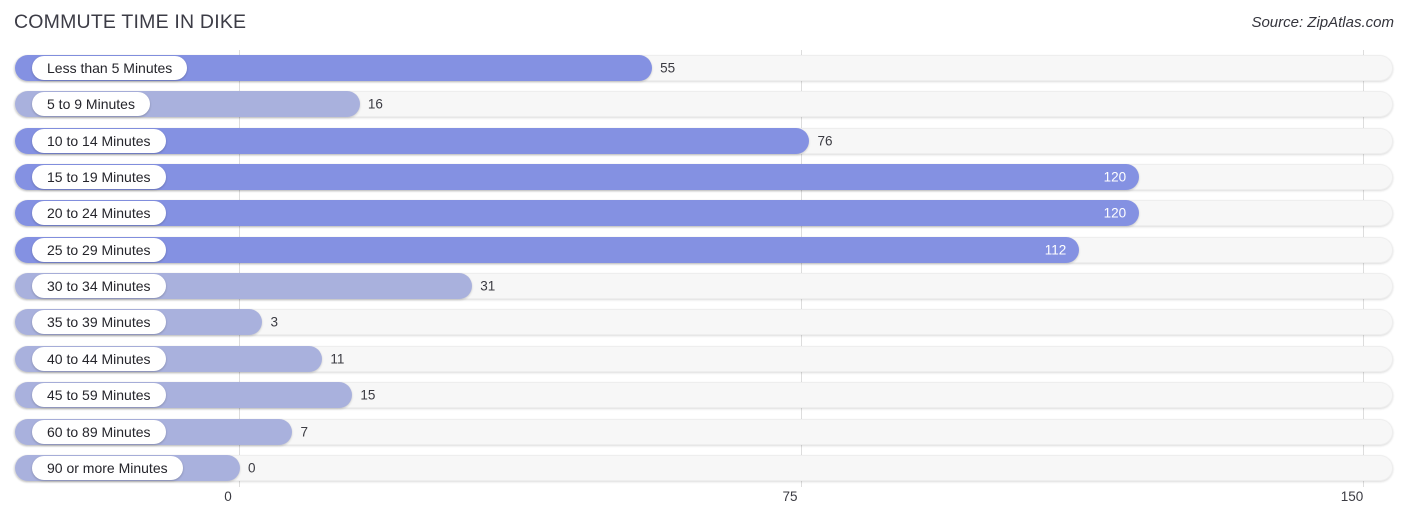  What do you see at coordinates (1055, 250) in the screenshot?
I see `bar-value-label: 112` at bounding box center [1055, 250].